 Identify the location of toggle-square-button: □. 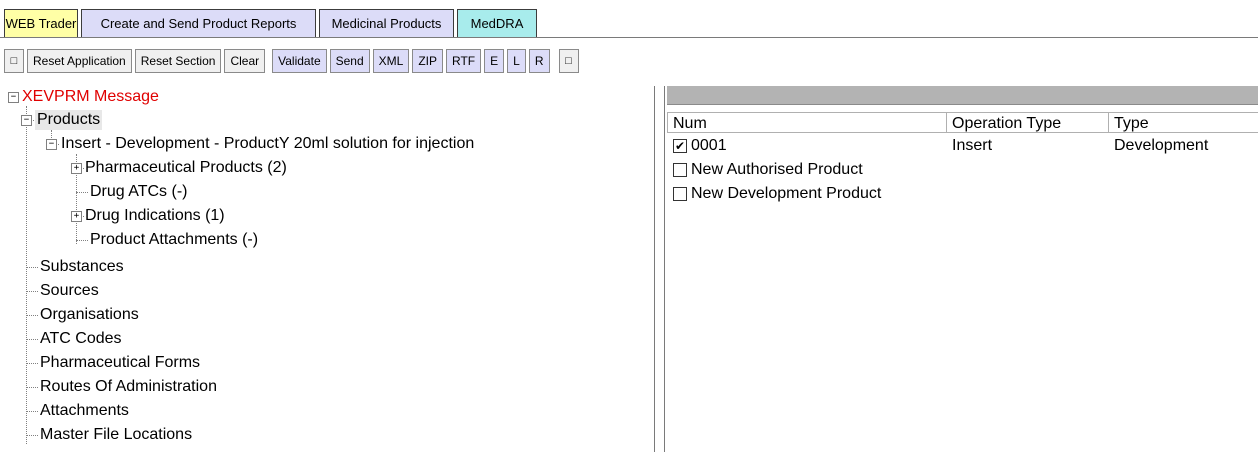
(14, 61).